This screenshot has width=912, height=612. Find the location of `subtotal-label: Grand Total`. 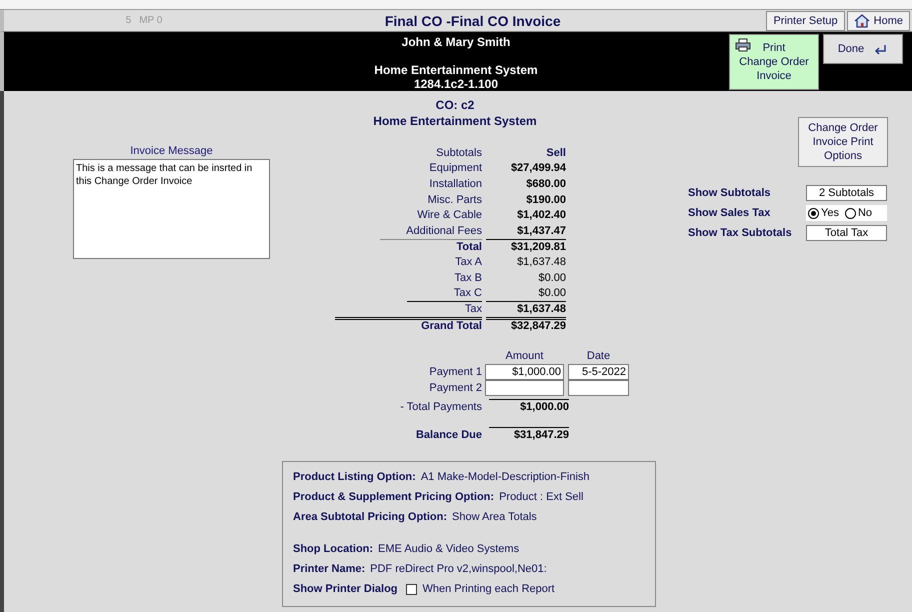

subtotal-label: Grand Total is located at coordinates (408, 324).